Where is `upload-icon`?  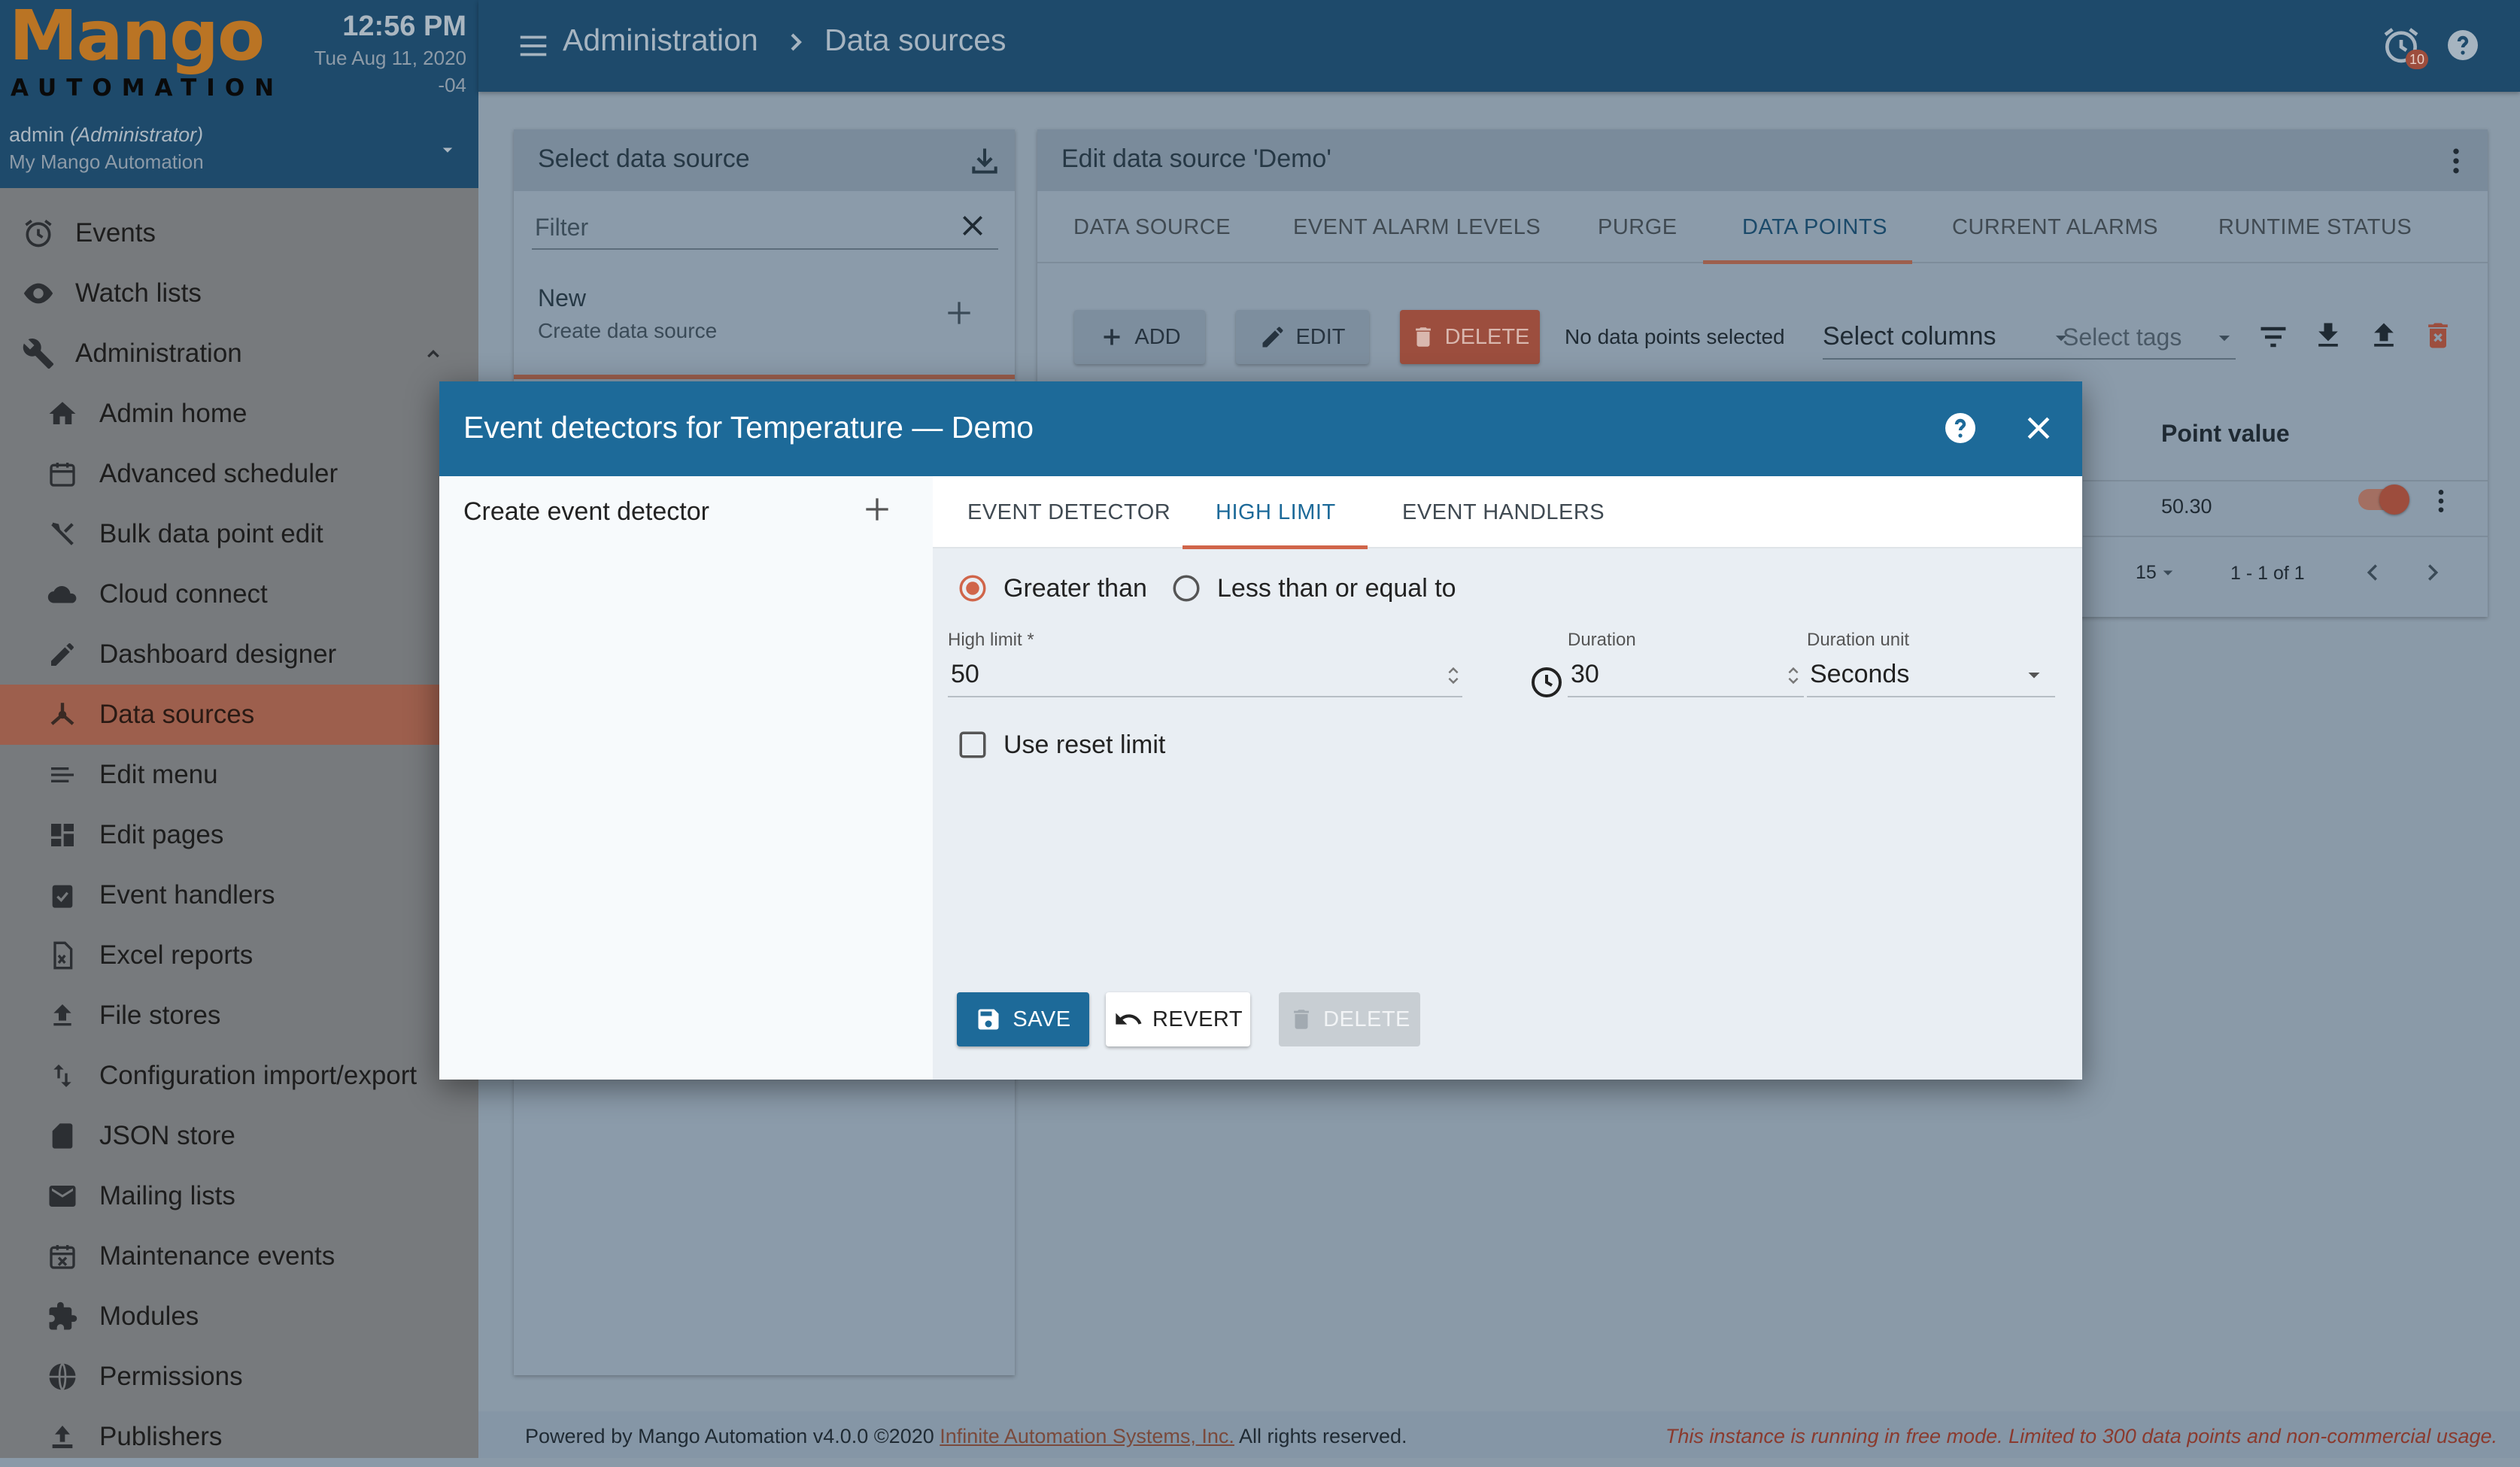 upload-icon is located at coordinates (2383, 335).